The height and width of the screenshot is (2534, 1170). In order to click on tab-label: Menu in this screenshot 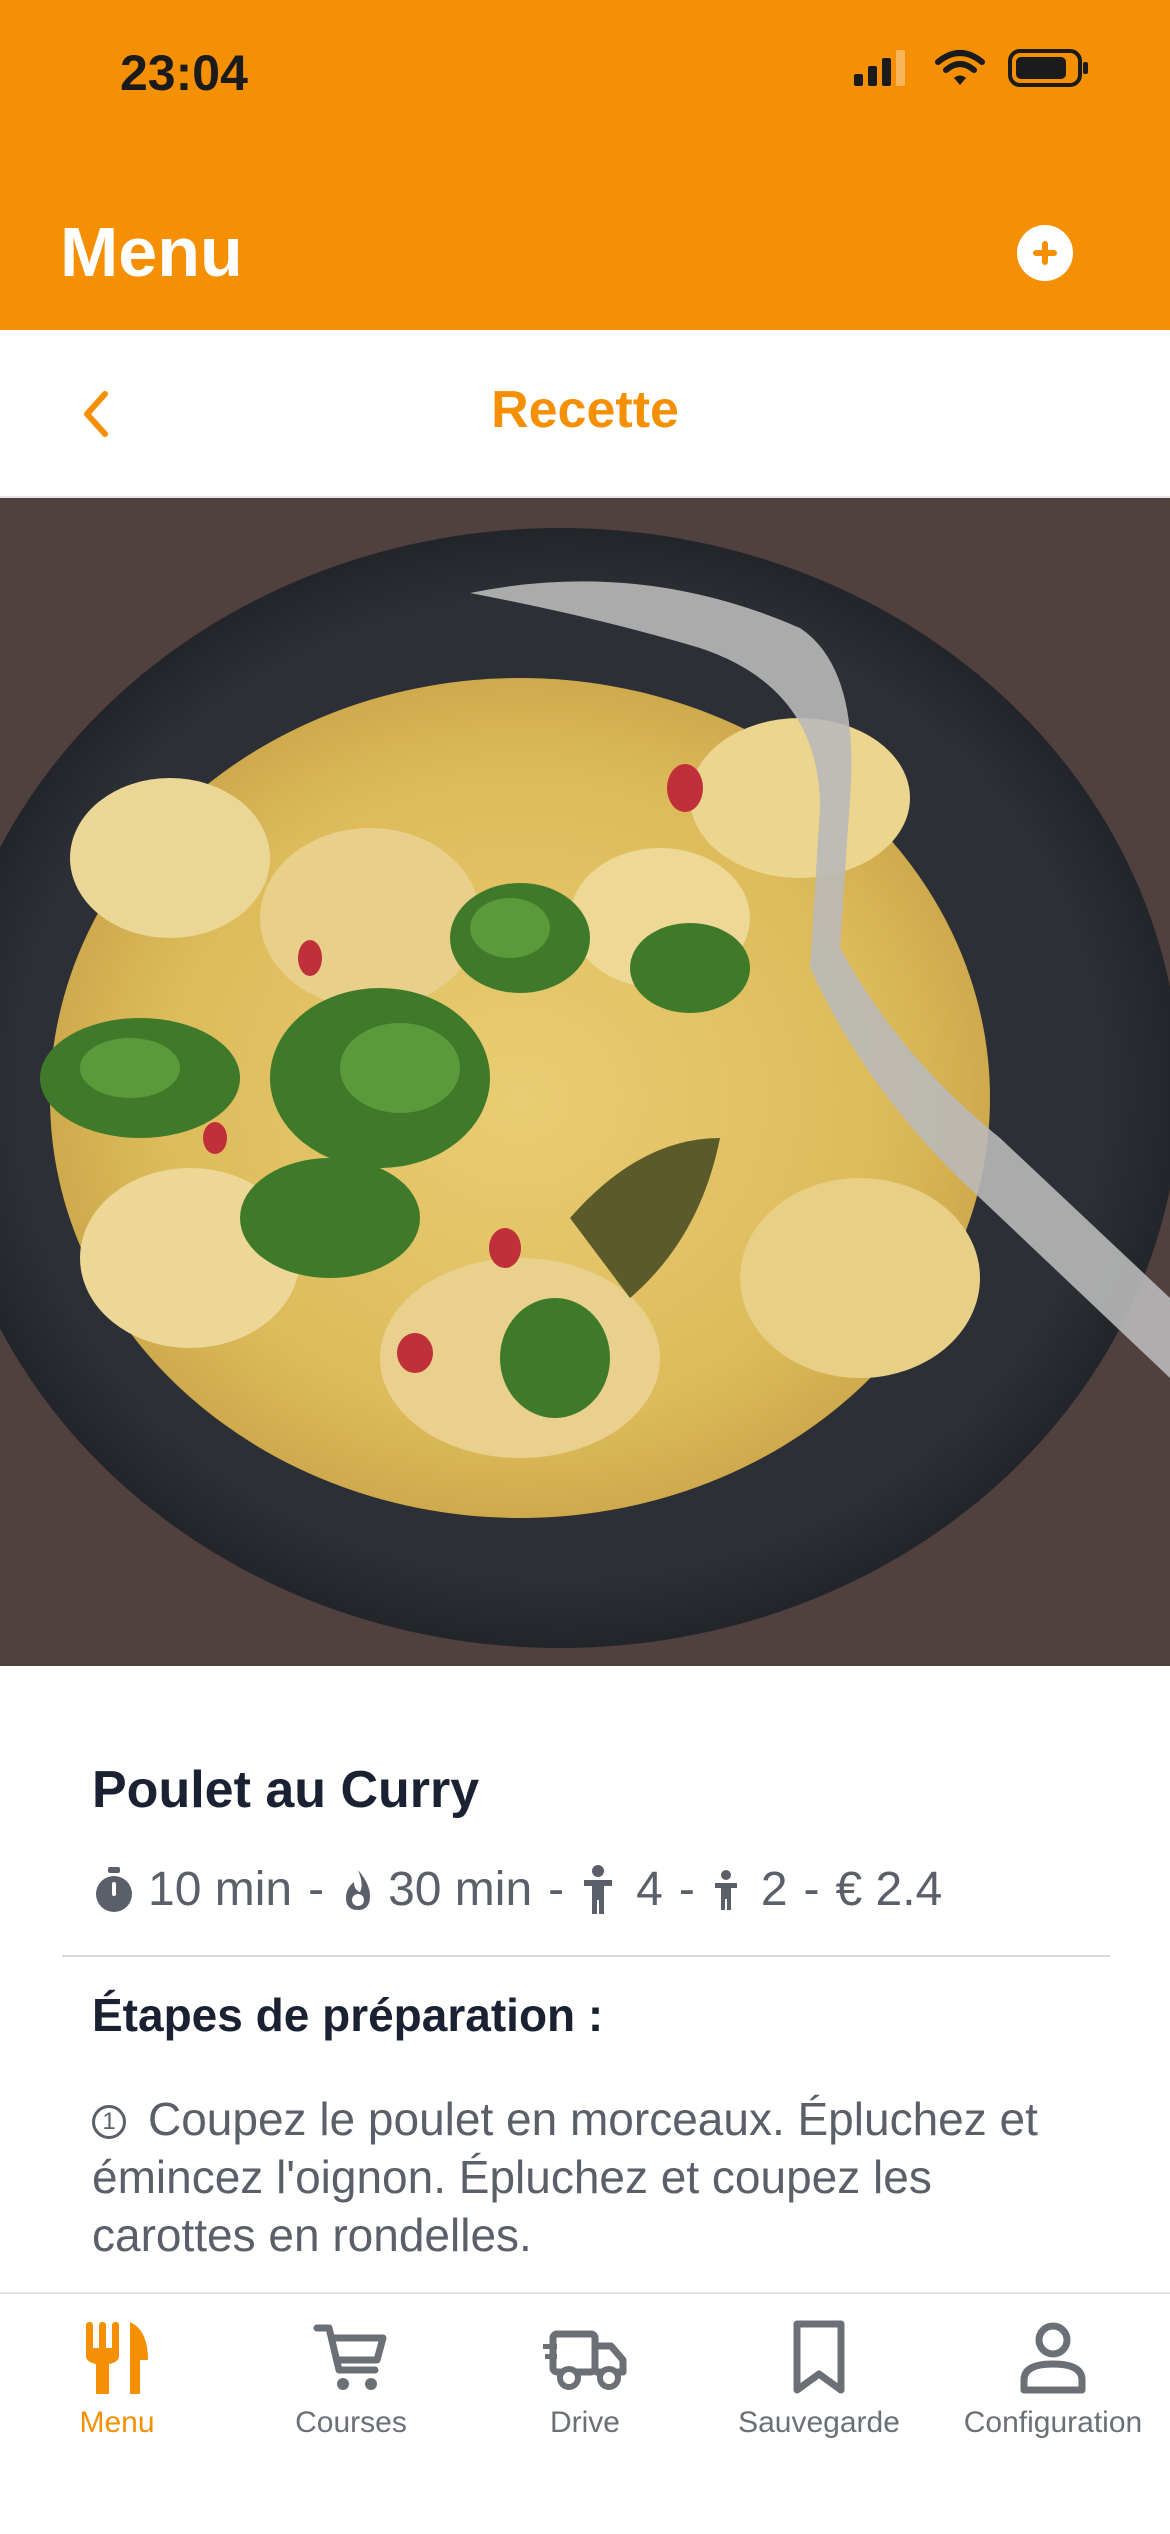, I will do `click(117, 2422)`.